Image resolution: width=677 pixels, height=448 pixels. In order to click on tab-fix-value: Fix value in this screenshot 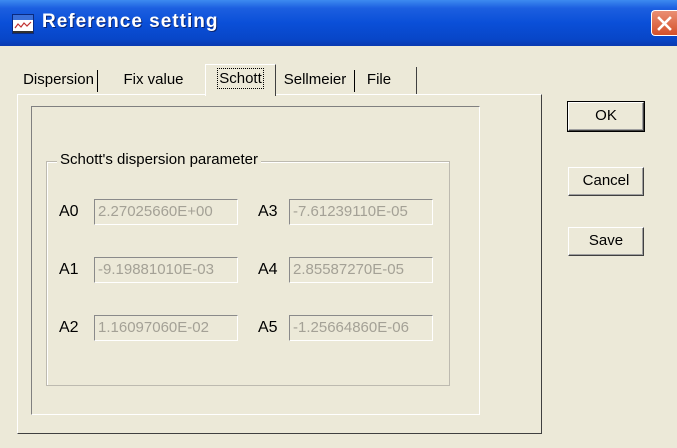, I will do `click(153, 81)`.